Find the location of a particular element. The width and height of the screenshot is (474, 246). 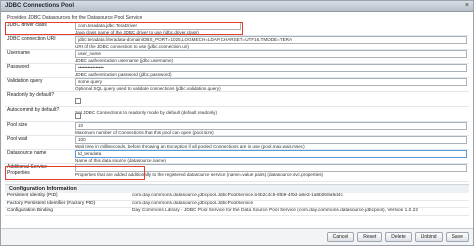

pool-size-input: 10 is located at coordinates (271, 126).